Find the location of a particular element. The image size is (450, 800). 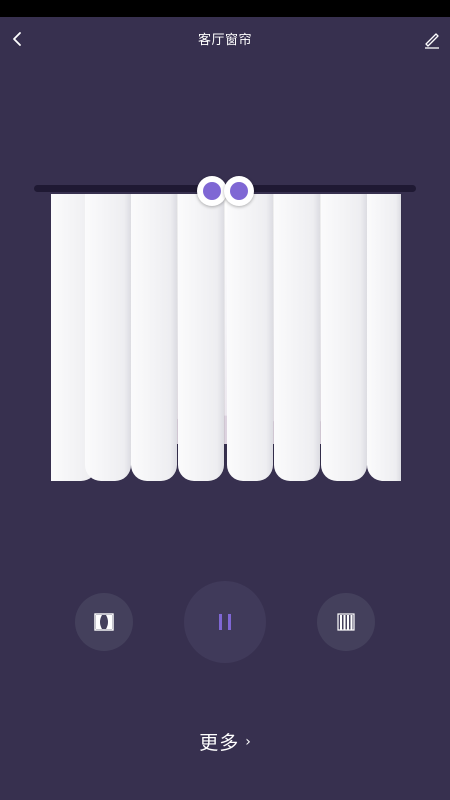

open-curtain-button is located at coordinates (104, 622).